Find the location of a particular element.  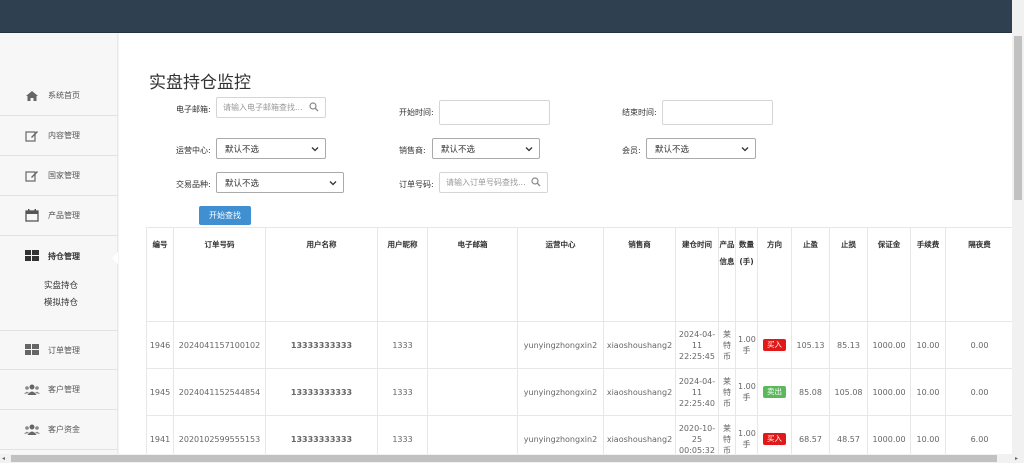

scroll-left-arrow-icon: ◂ is located at coordinates (3, 458).